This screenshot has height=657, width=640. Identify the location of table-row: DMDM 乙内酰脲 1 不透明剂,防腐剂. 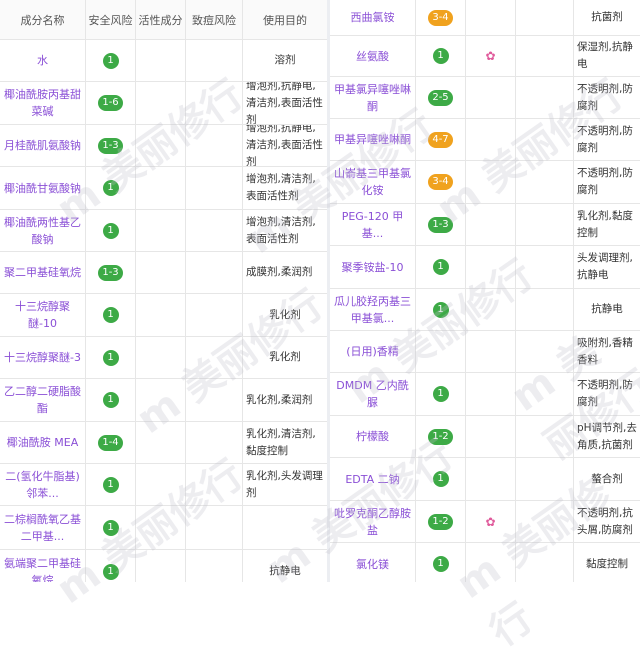
(485, 394).